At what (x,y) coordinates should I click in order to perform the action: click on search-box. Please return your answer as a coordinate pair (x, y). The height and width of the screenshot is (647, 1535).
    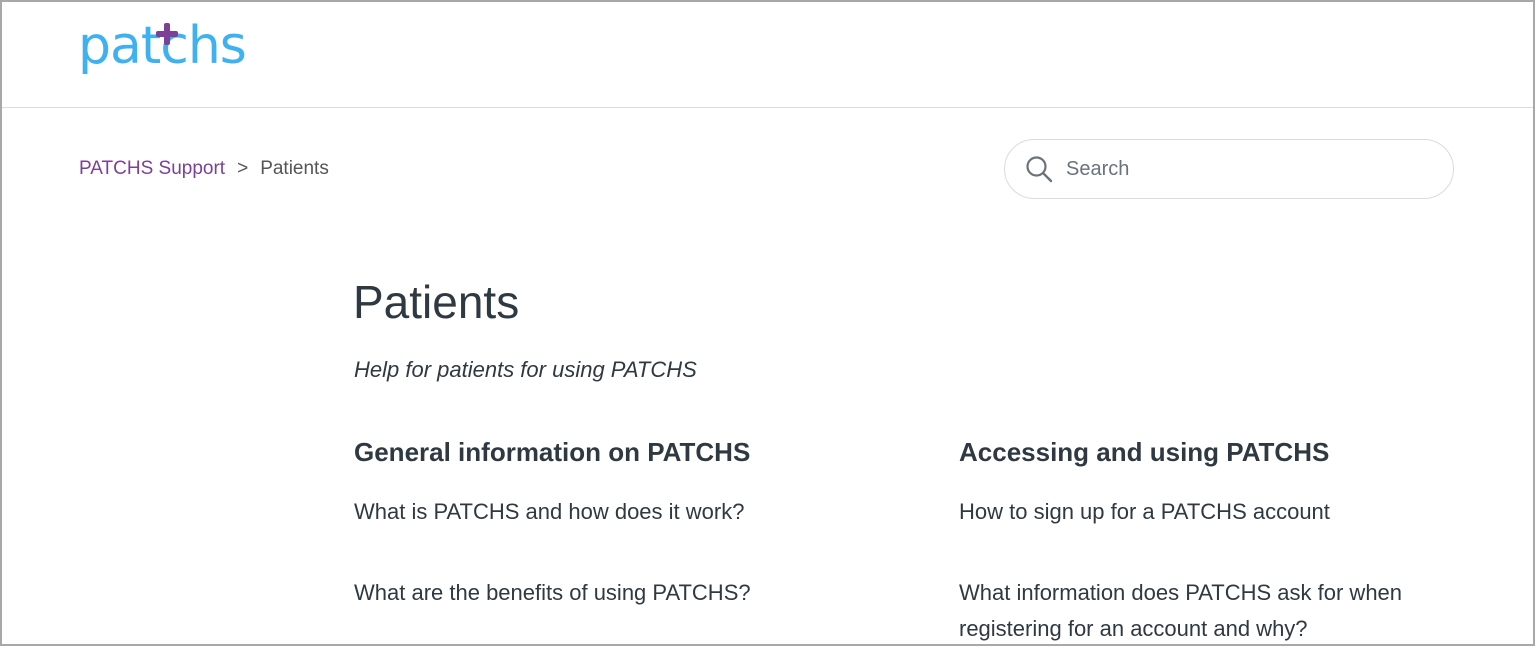
    Looking at the image, I should click on (1229, 169).